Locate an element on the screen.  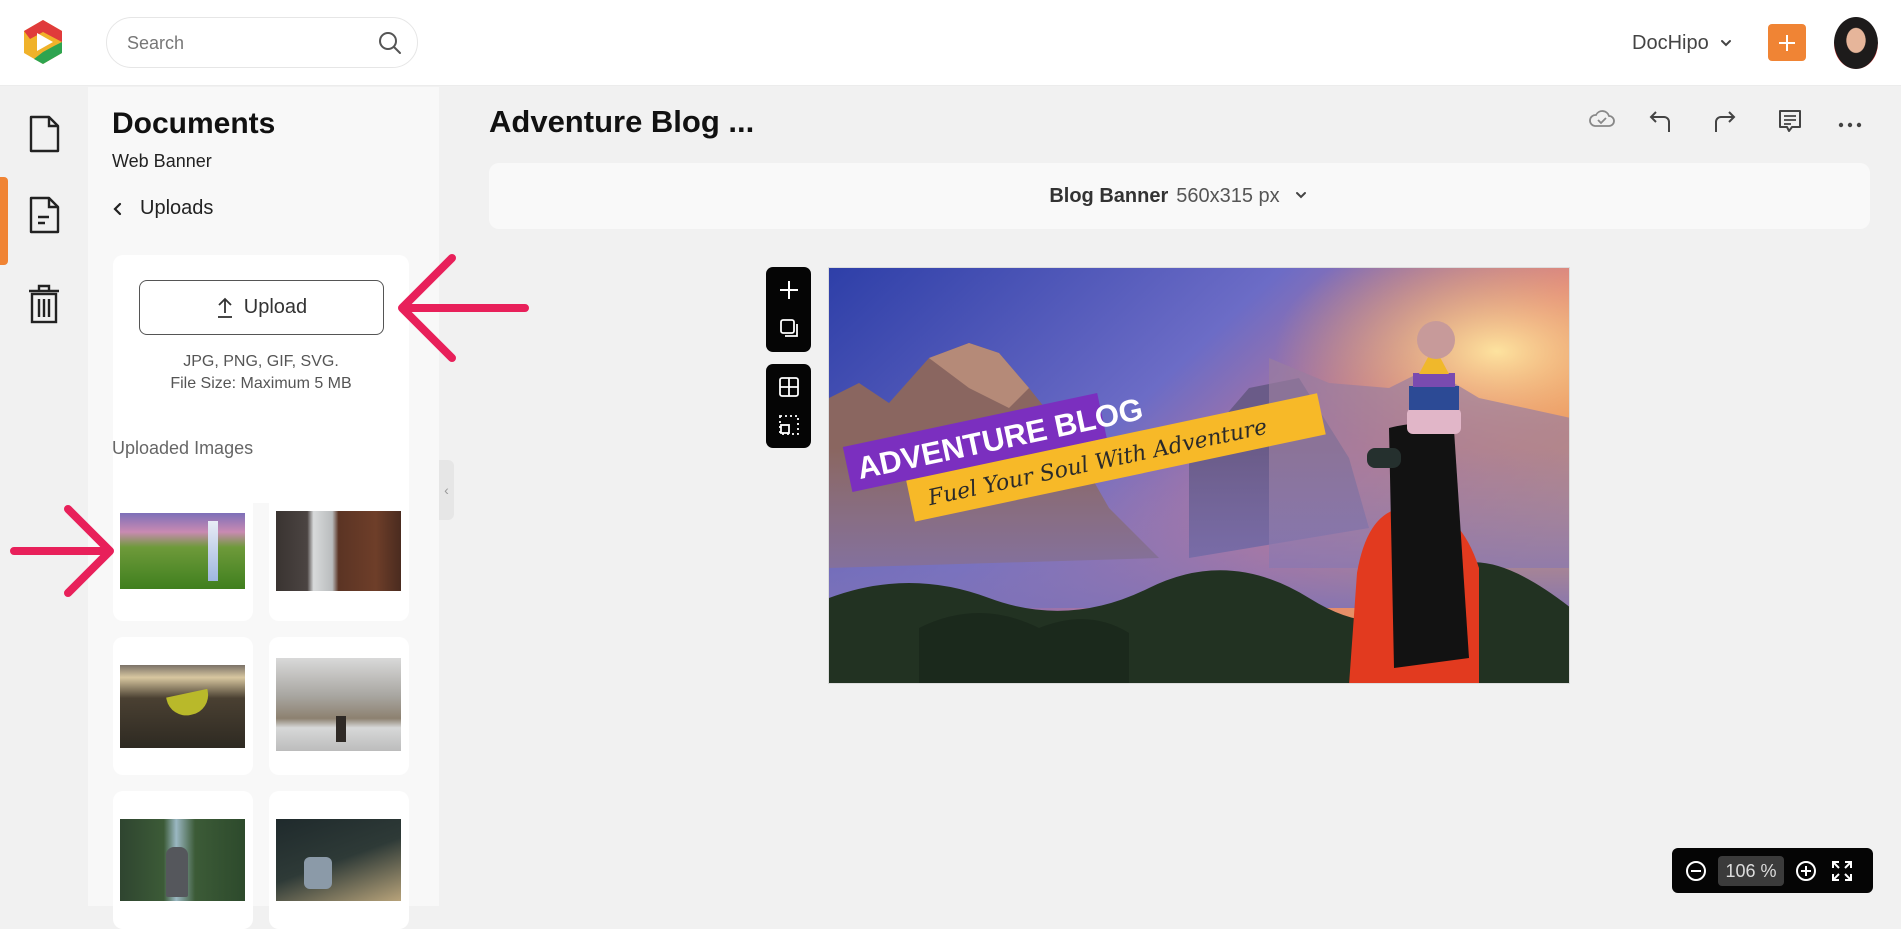
search-box is located at coordinates (262, 42).